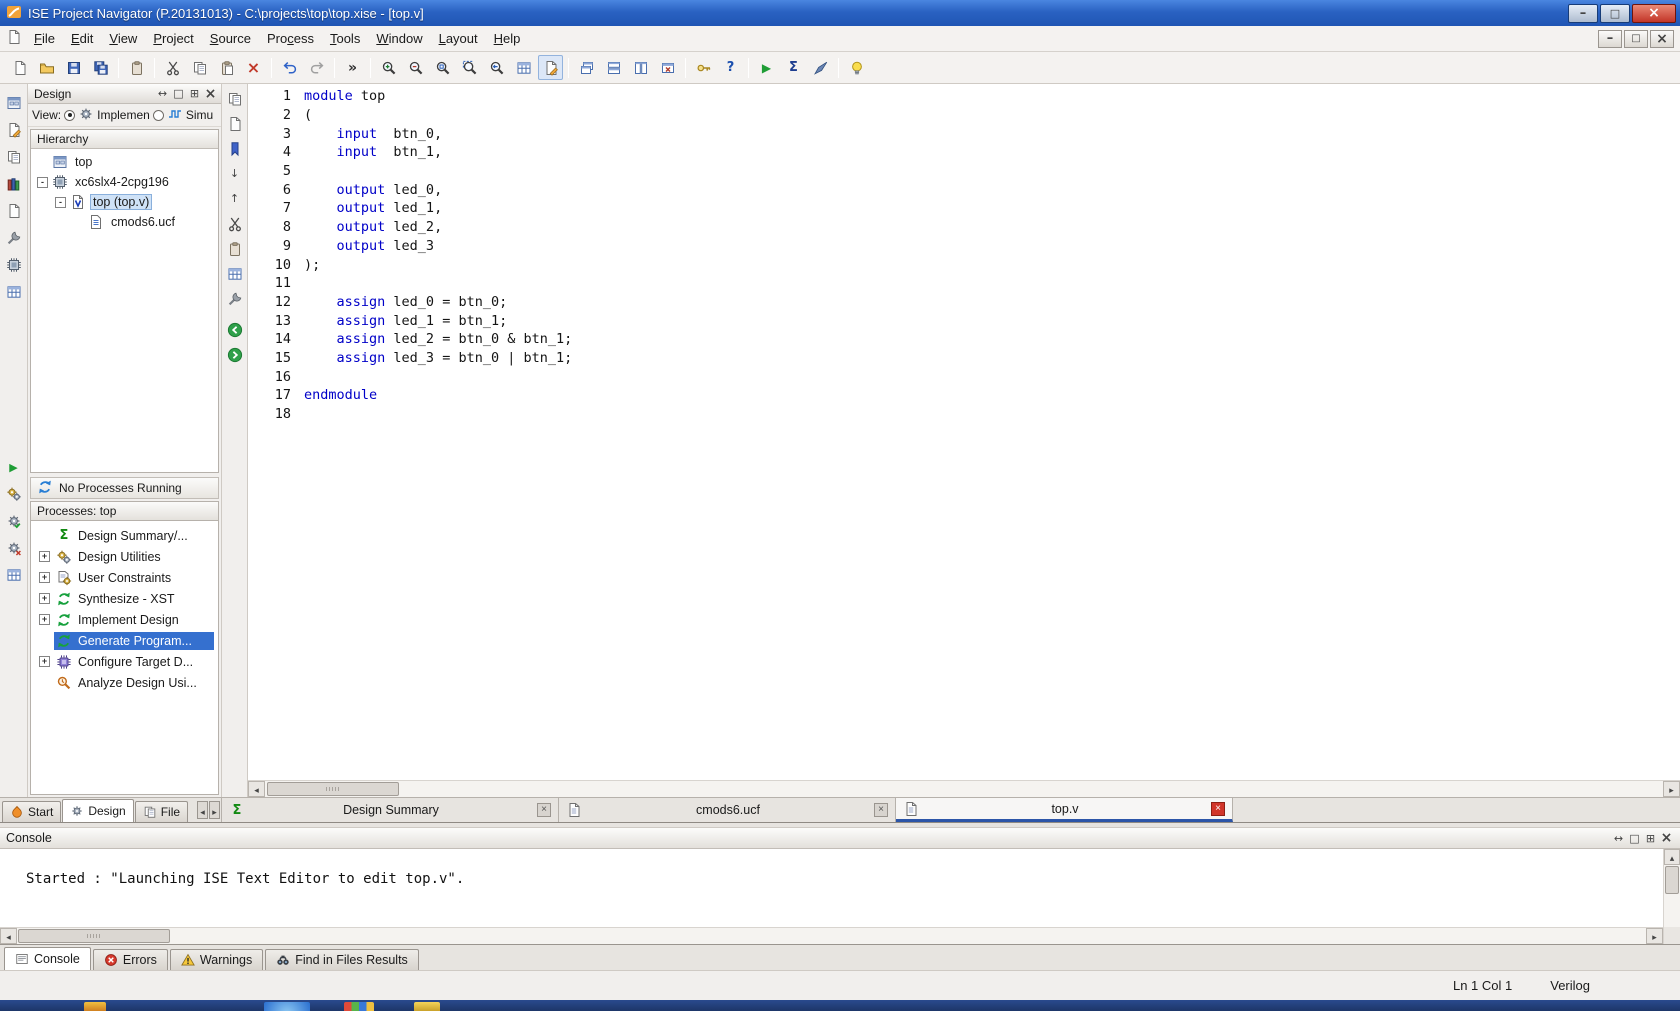 The image size is (1680, 1011). Describe the element at coordinates (352, 67) in the screenshot. I see `overflow-button: »` at that location.